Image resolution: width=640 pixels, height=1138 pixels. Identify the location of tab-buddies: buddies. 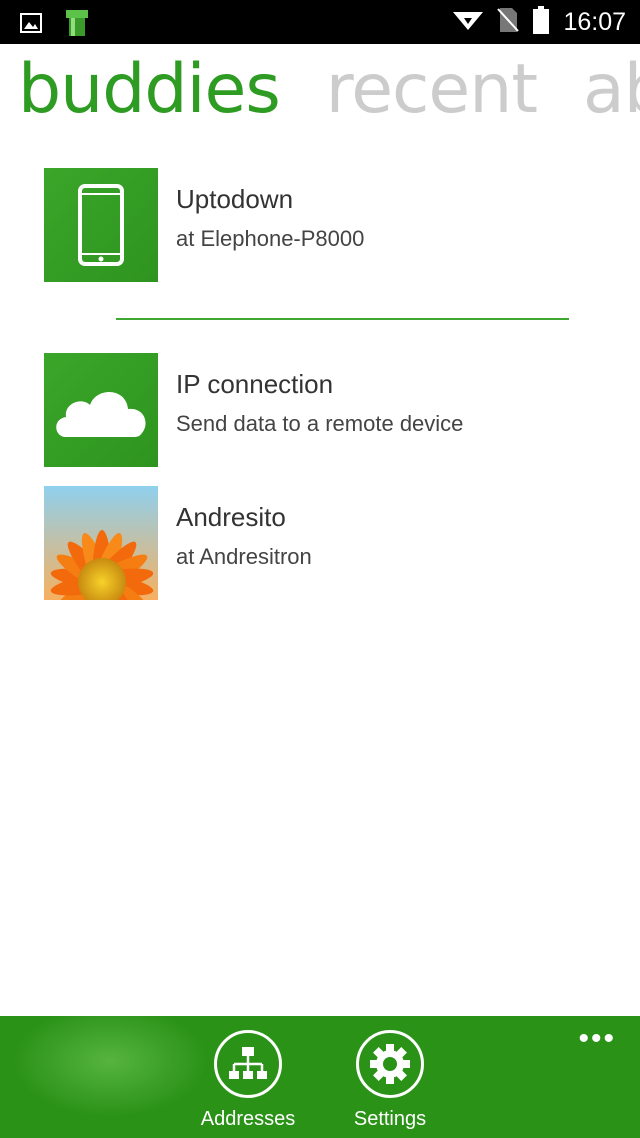
(149, 90).